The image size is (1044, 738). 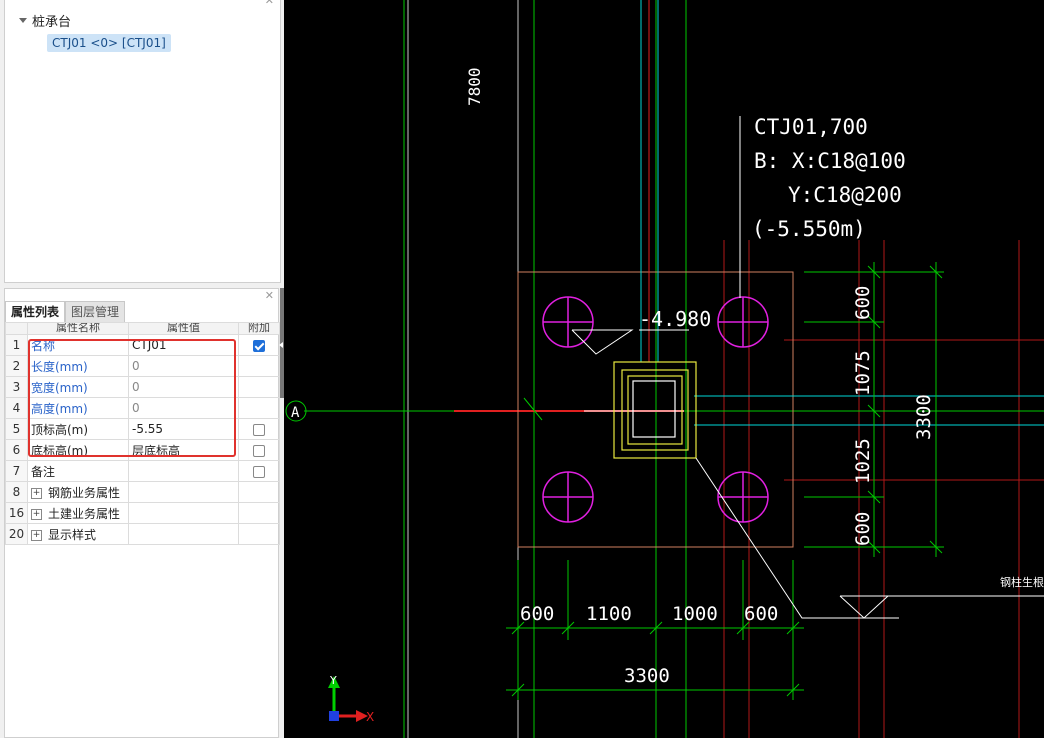 What do you see at coordinates (863, 461) in the screenshot?
I see `dim-right-3: 1025` at bounding box center [863, 461].